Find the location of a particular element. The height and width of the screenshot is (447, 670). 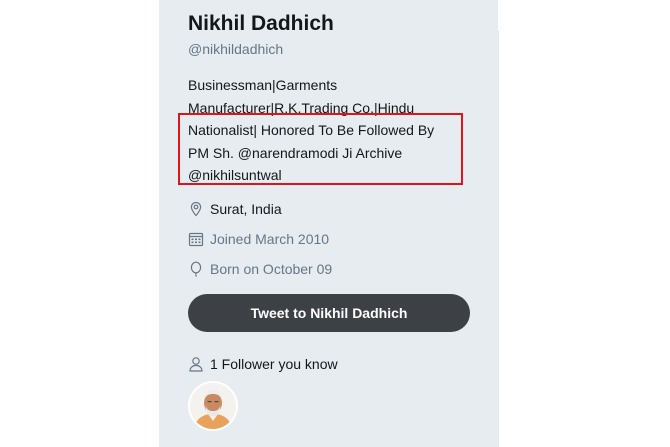

red-highlight-annotation is located at coordinates (320, 149).